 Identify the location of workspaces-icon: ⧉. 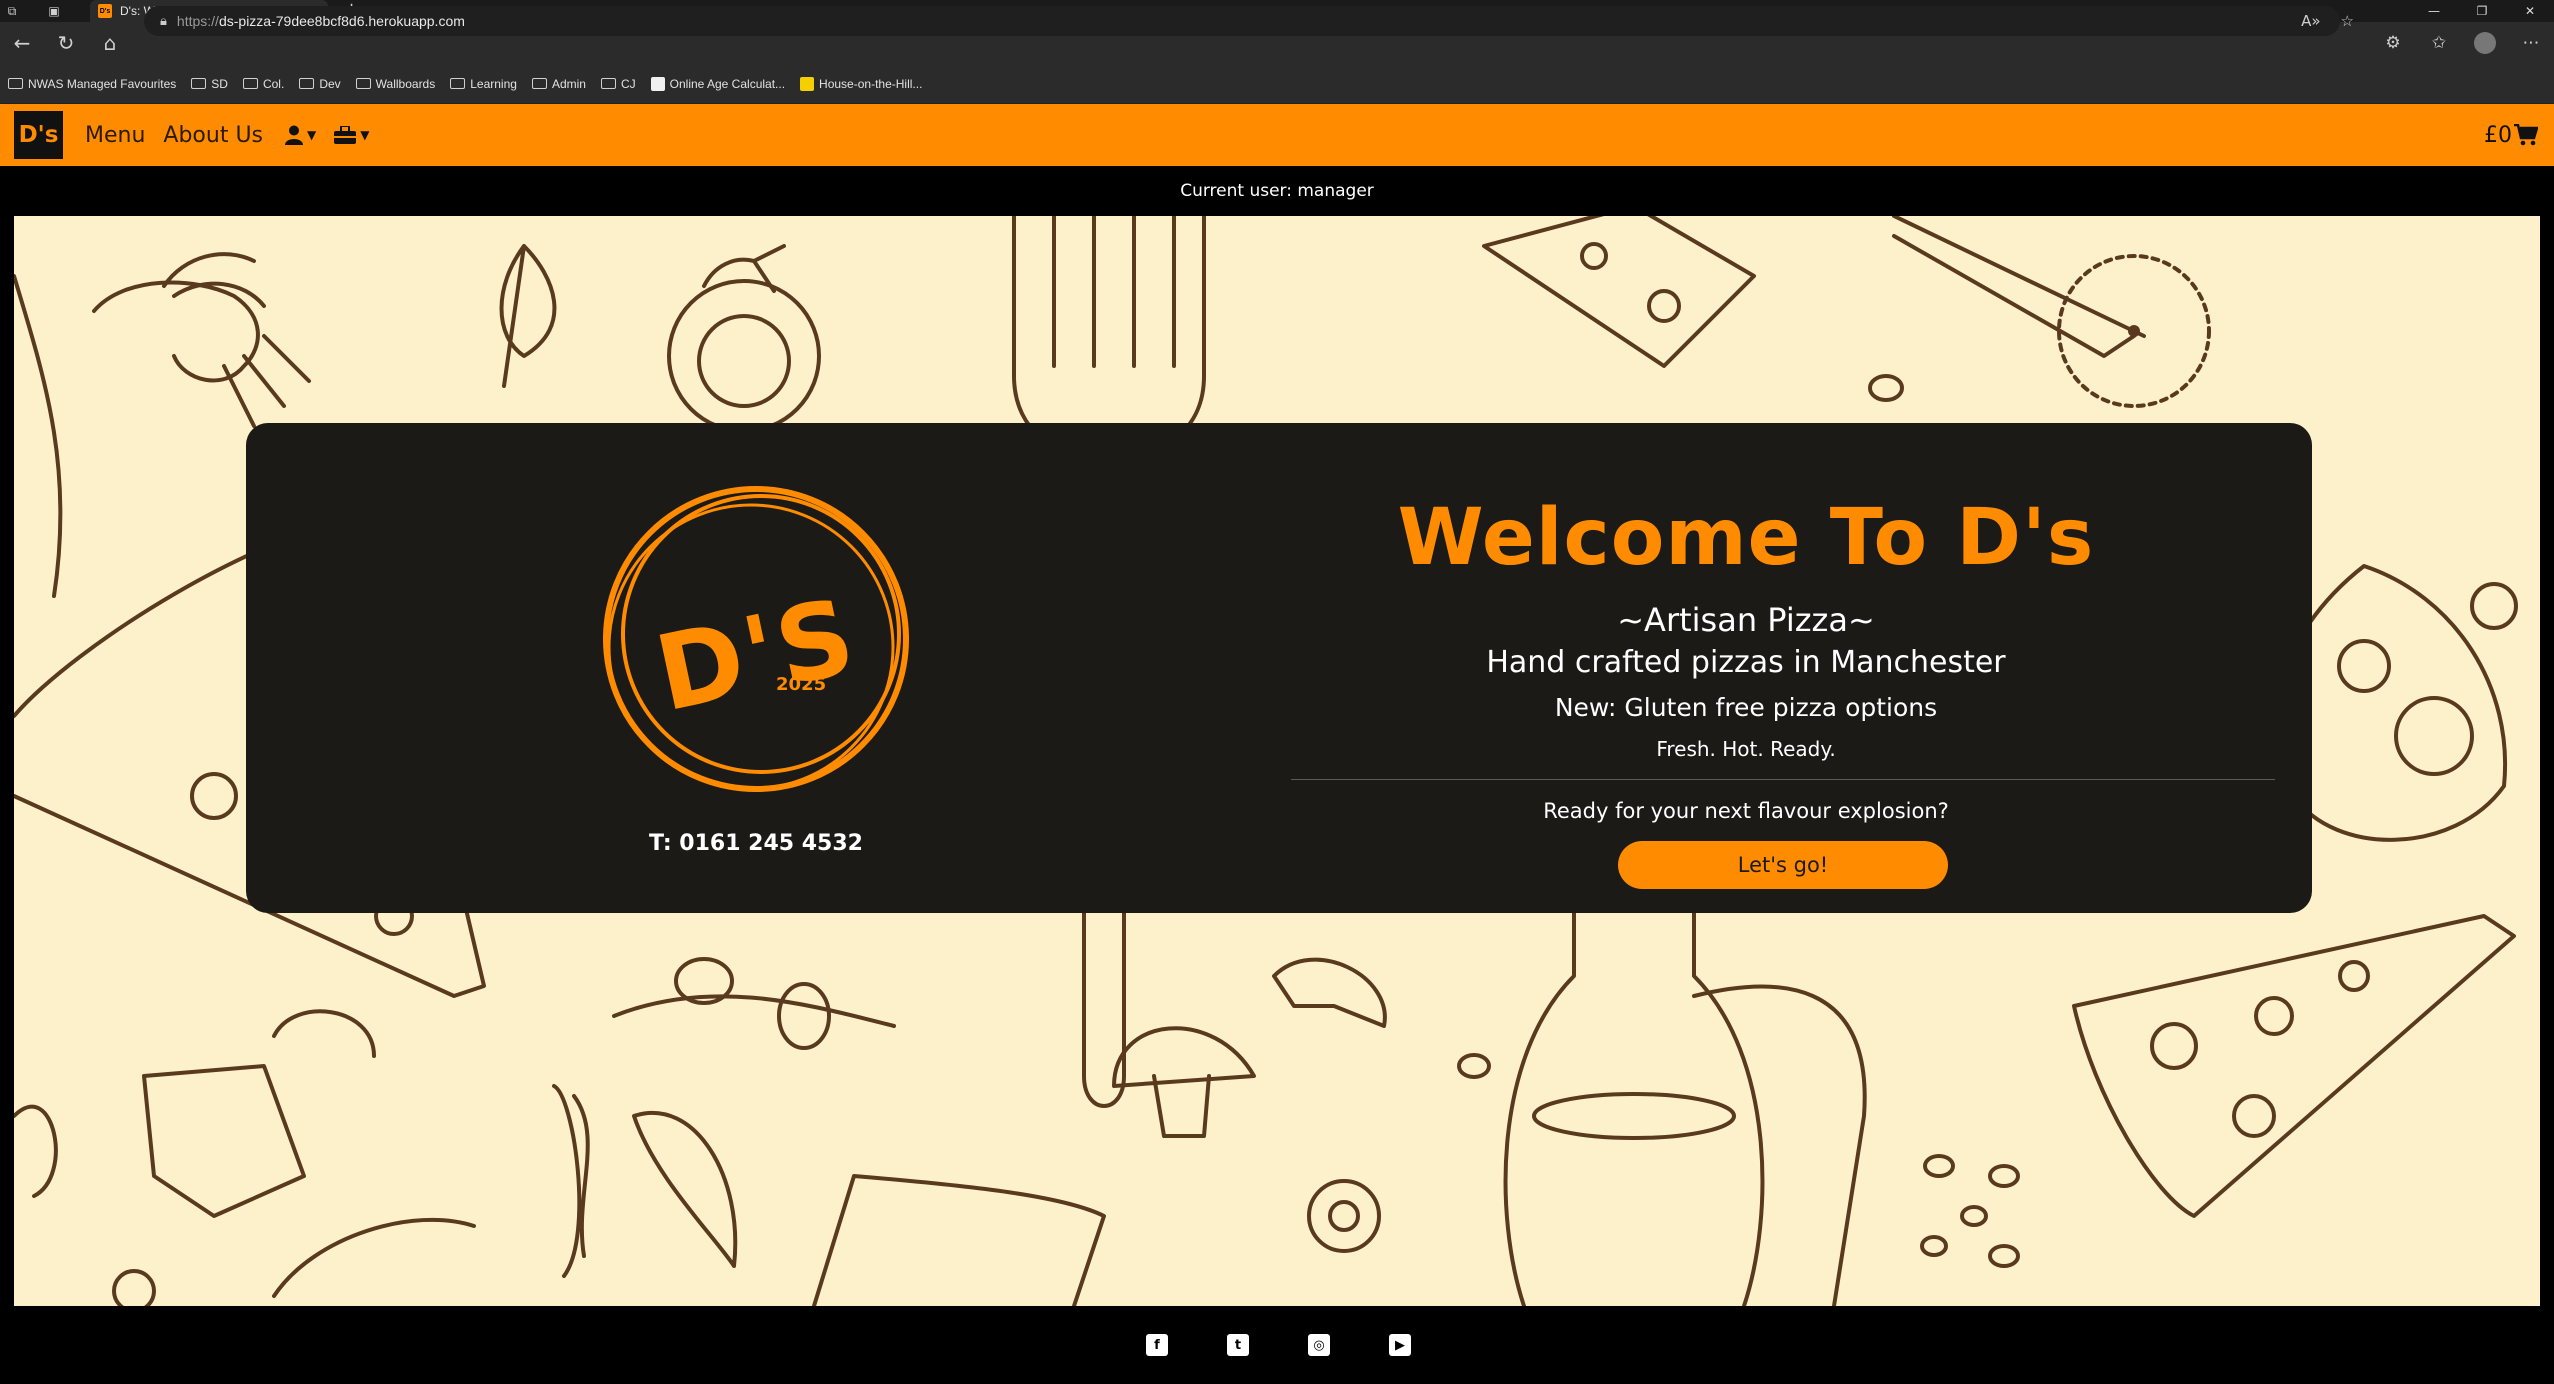
(12, 11).